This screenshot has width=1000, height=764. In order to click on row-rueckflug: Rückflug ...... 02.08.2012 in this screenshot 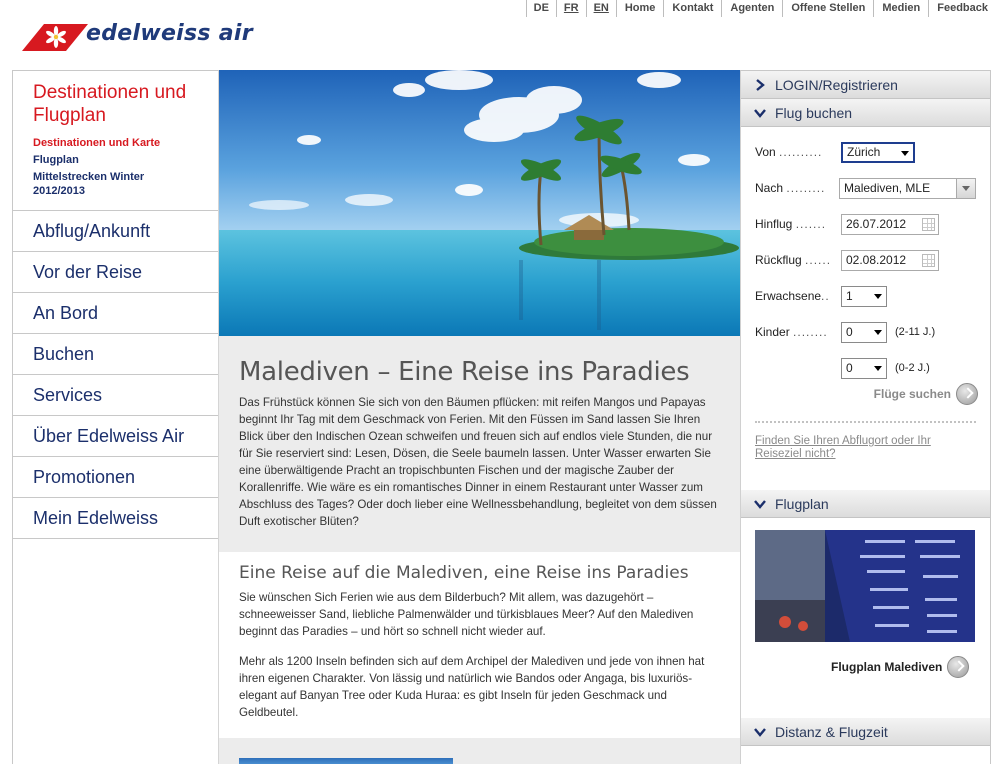, I will do `click(865, 260)`.